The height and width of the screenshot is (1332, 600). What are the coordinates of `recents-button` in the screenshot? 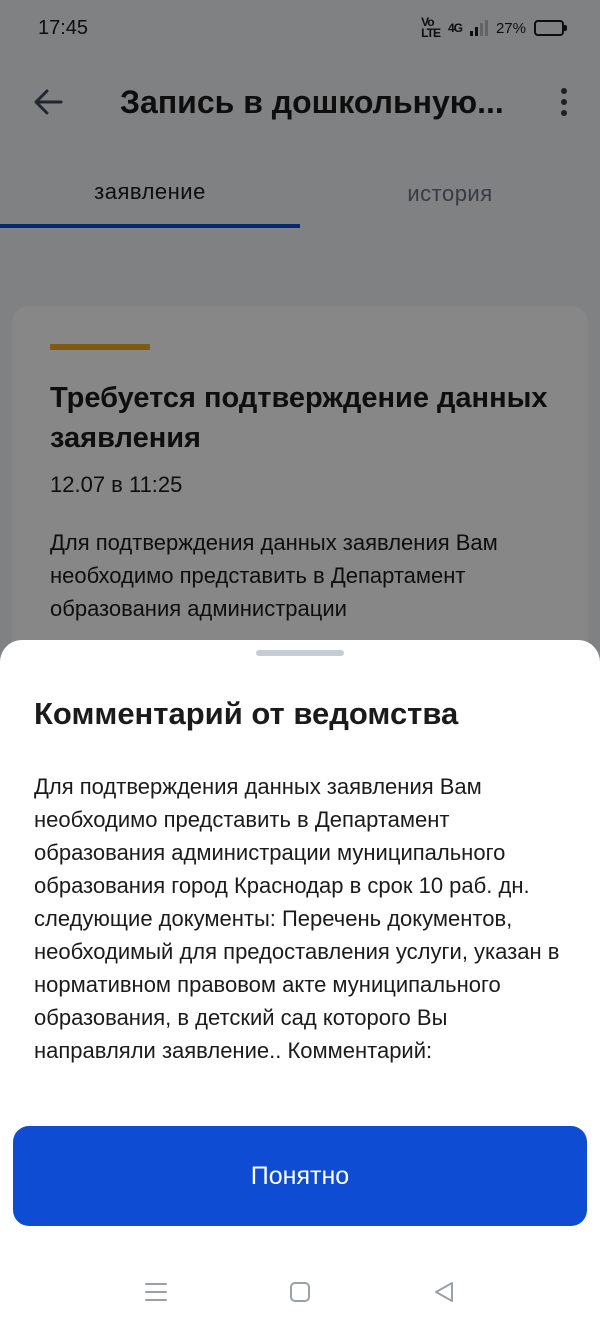 It's located at (156, 1292).